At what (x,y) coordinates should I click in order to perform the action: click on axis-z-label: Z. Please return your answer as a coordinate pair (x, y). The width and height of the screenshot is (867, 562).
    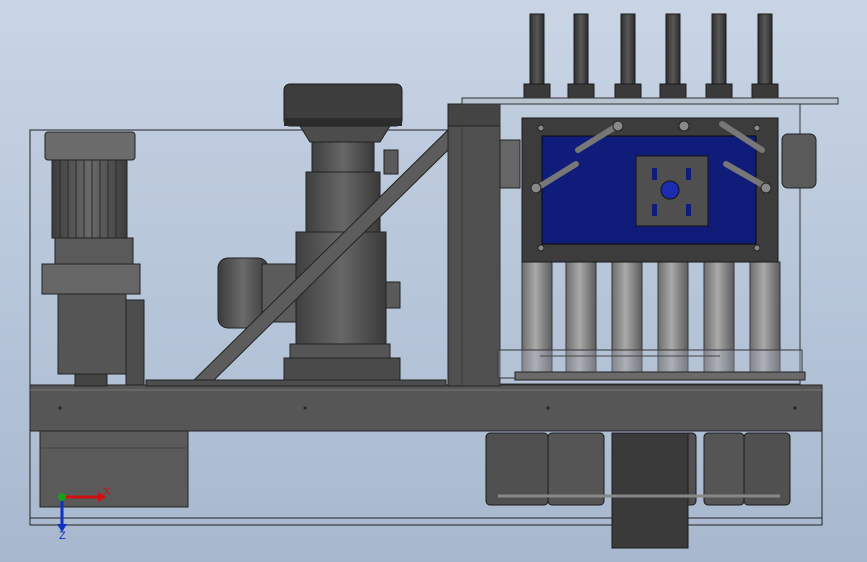
    Looking at the image, I should click on (62, 536).